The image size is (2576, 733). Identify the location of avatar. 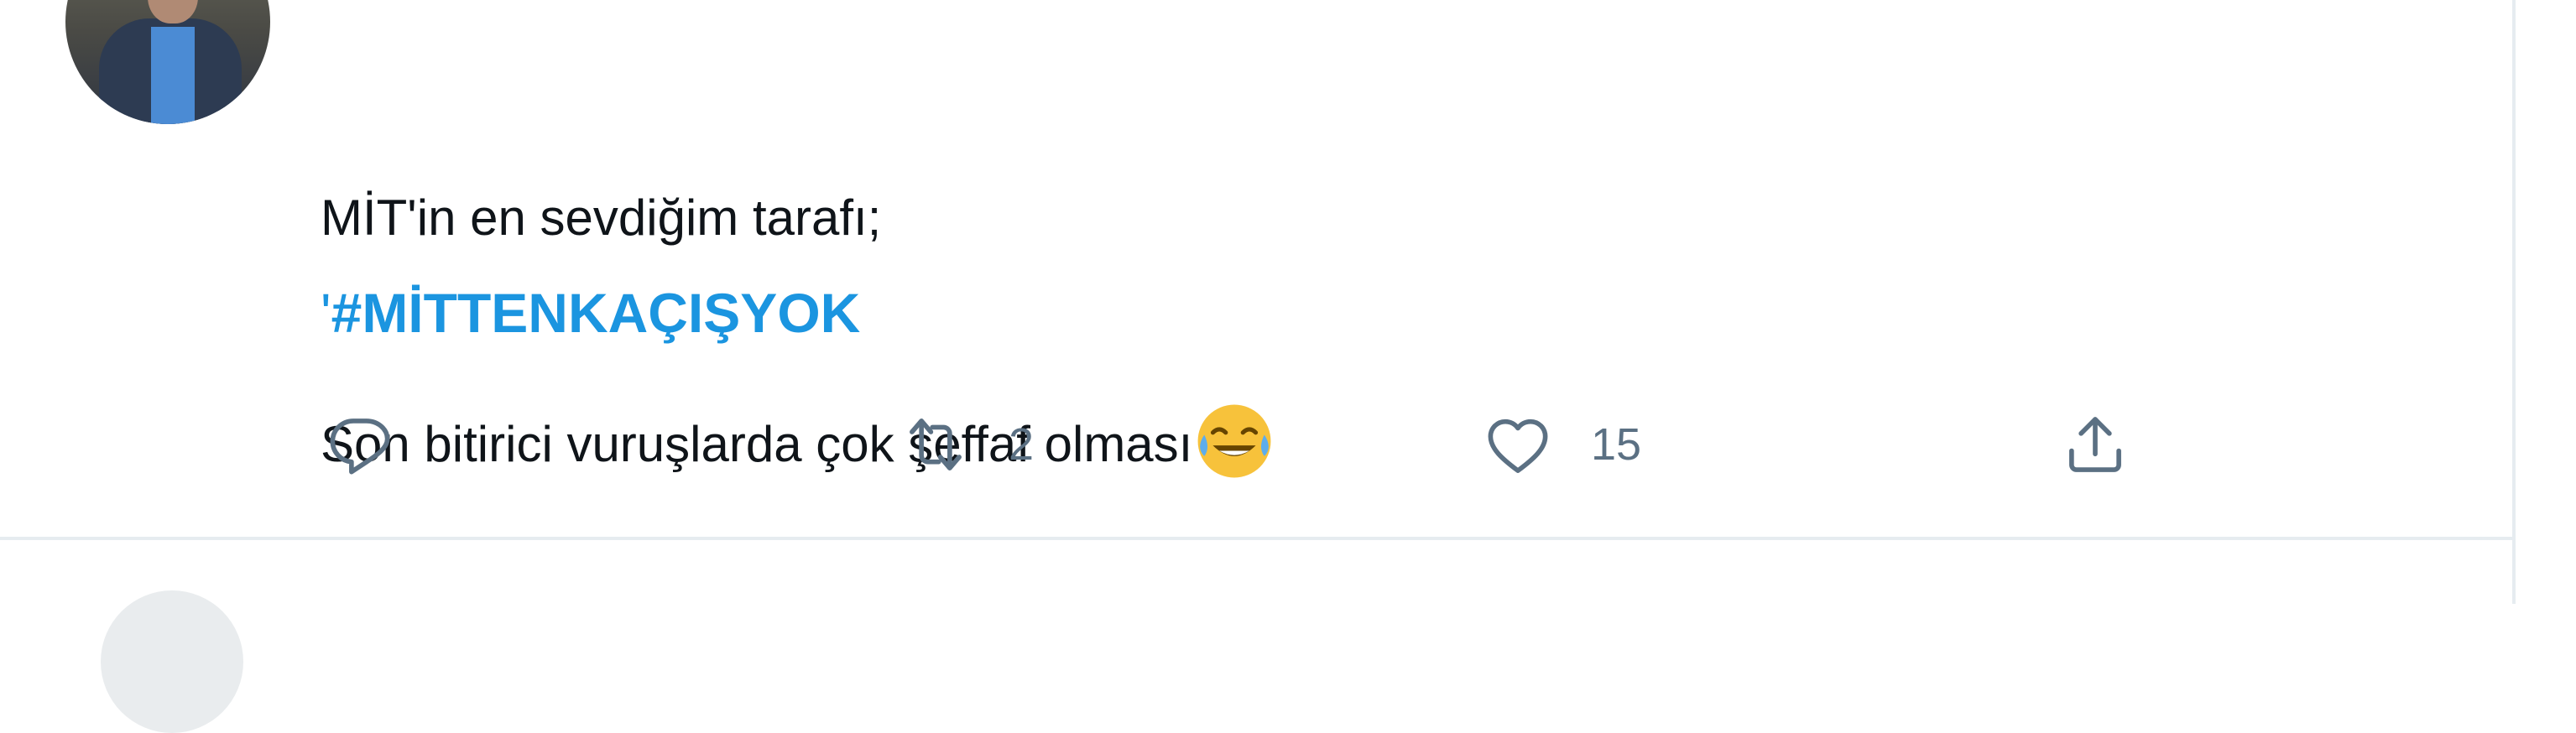
(167, 62).